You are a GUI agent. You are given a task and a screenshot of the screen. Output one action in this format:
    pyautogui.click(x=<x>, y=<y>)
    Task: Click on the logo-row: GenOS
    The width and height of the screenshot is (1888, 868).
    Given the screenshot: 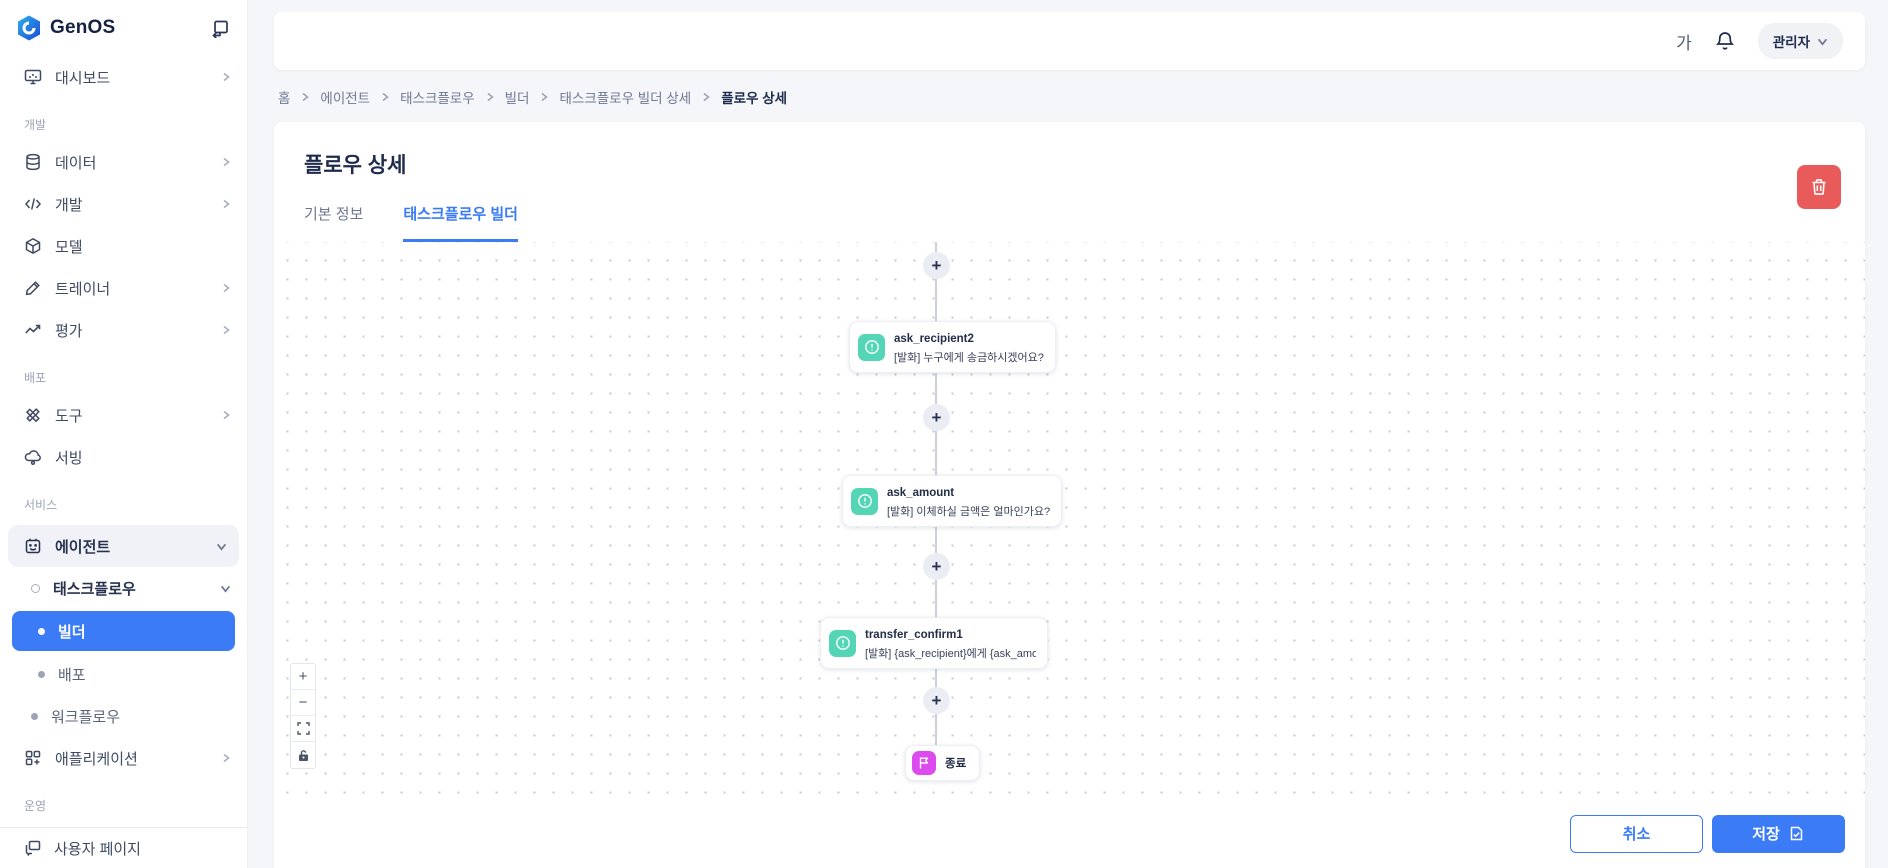 What is the action you would take?
    pyautogui.click(x=123, y=28)
    